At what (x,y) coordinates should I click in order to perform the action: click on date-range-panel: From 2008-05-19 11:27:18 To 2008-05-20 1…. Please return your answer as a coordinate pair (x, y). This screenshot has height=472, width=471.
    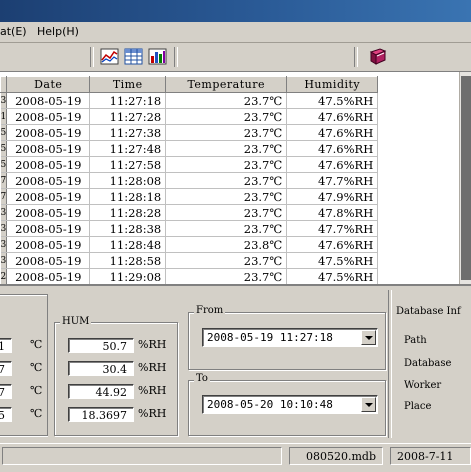
    Looking at the image, I should click on (286, 364).